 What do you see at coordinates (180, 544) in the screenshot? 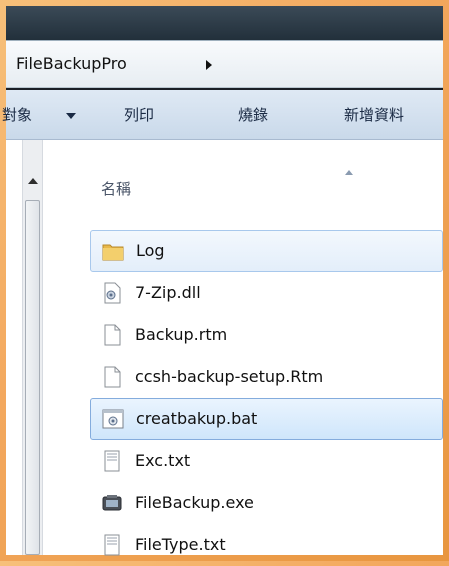
I see `file-name: FileType.txt` at bounding box center [180, 544].